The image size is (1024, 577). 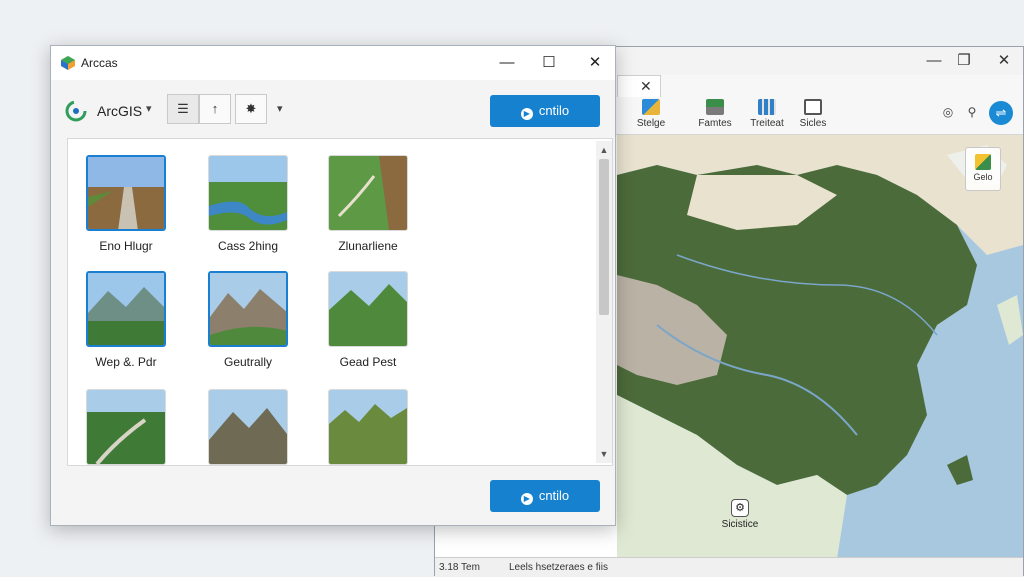 I want to click on tab-close-icon: ✕, so click(x=646, y=86).